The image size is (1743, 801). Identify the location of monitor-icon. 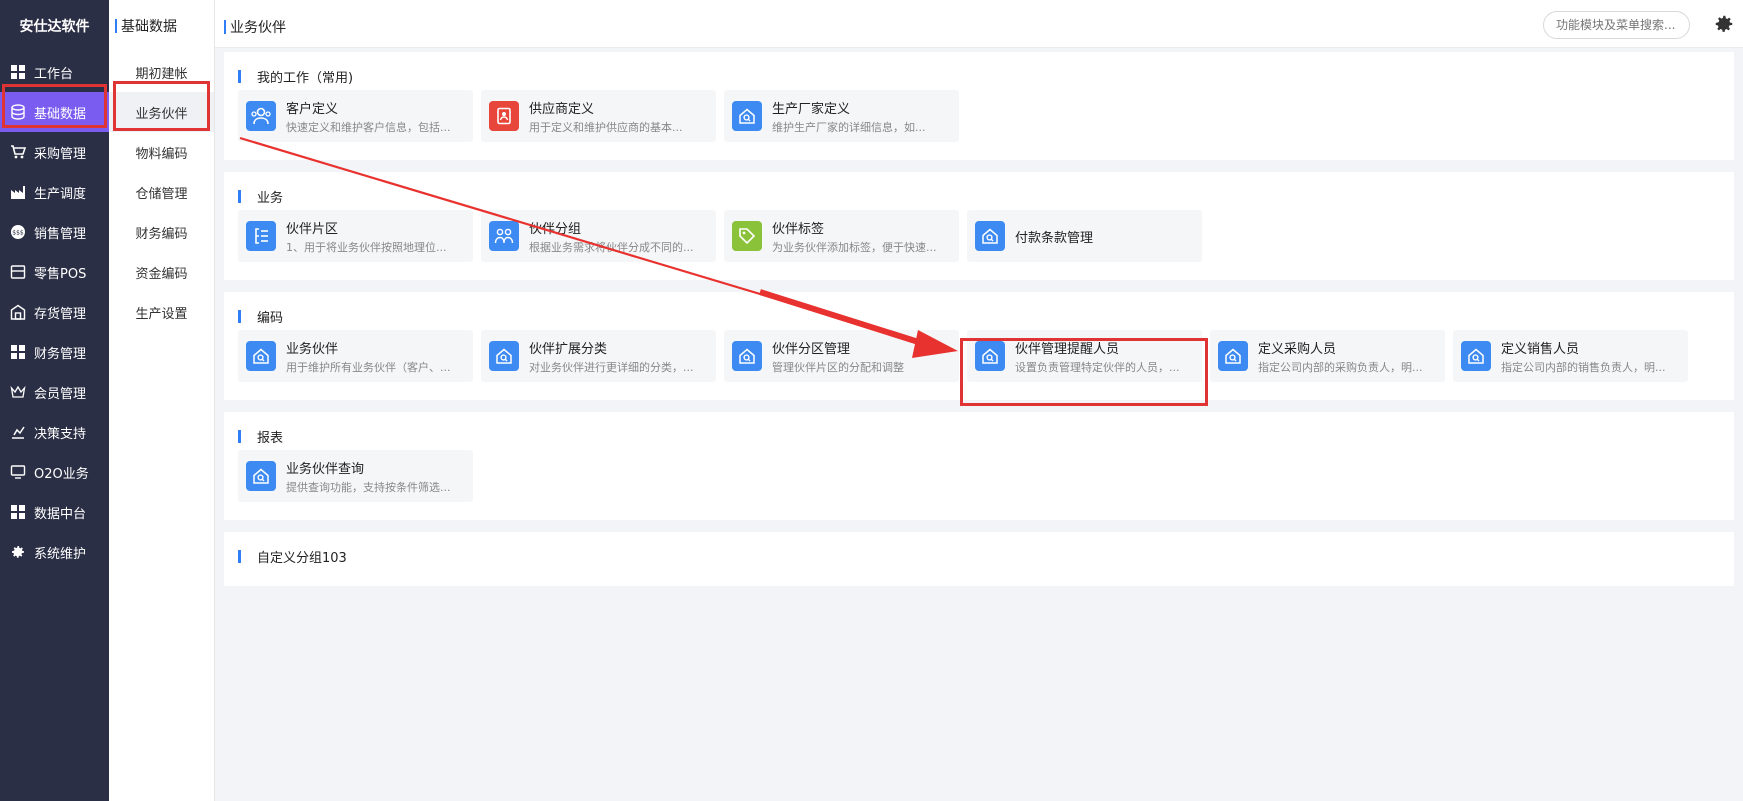
(18, 472).